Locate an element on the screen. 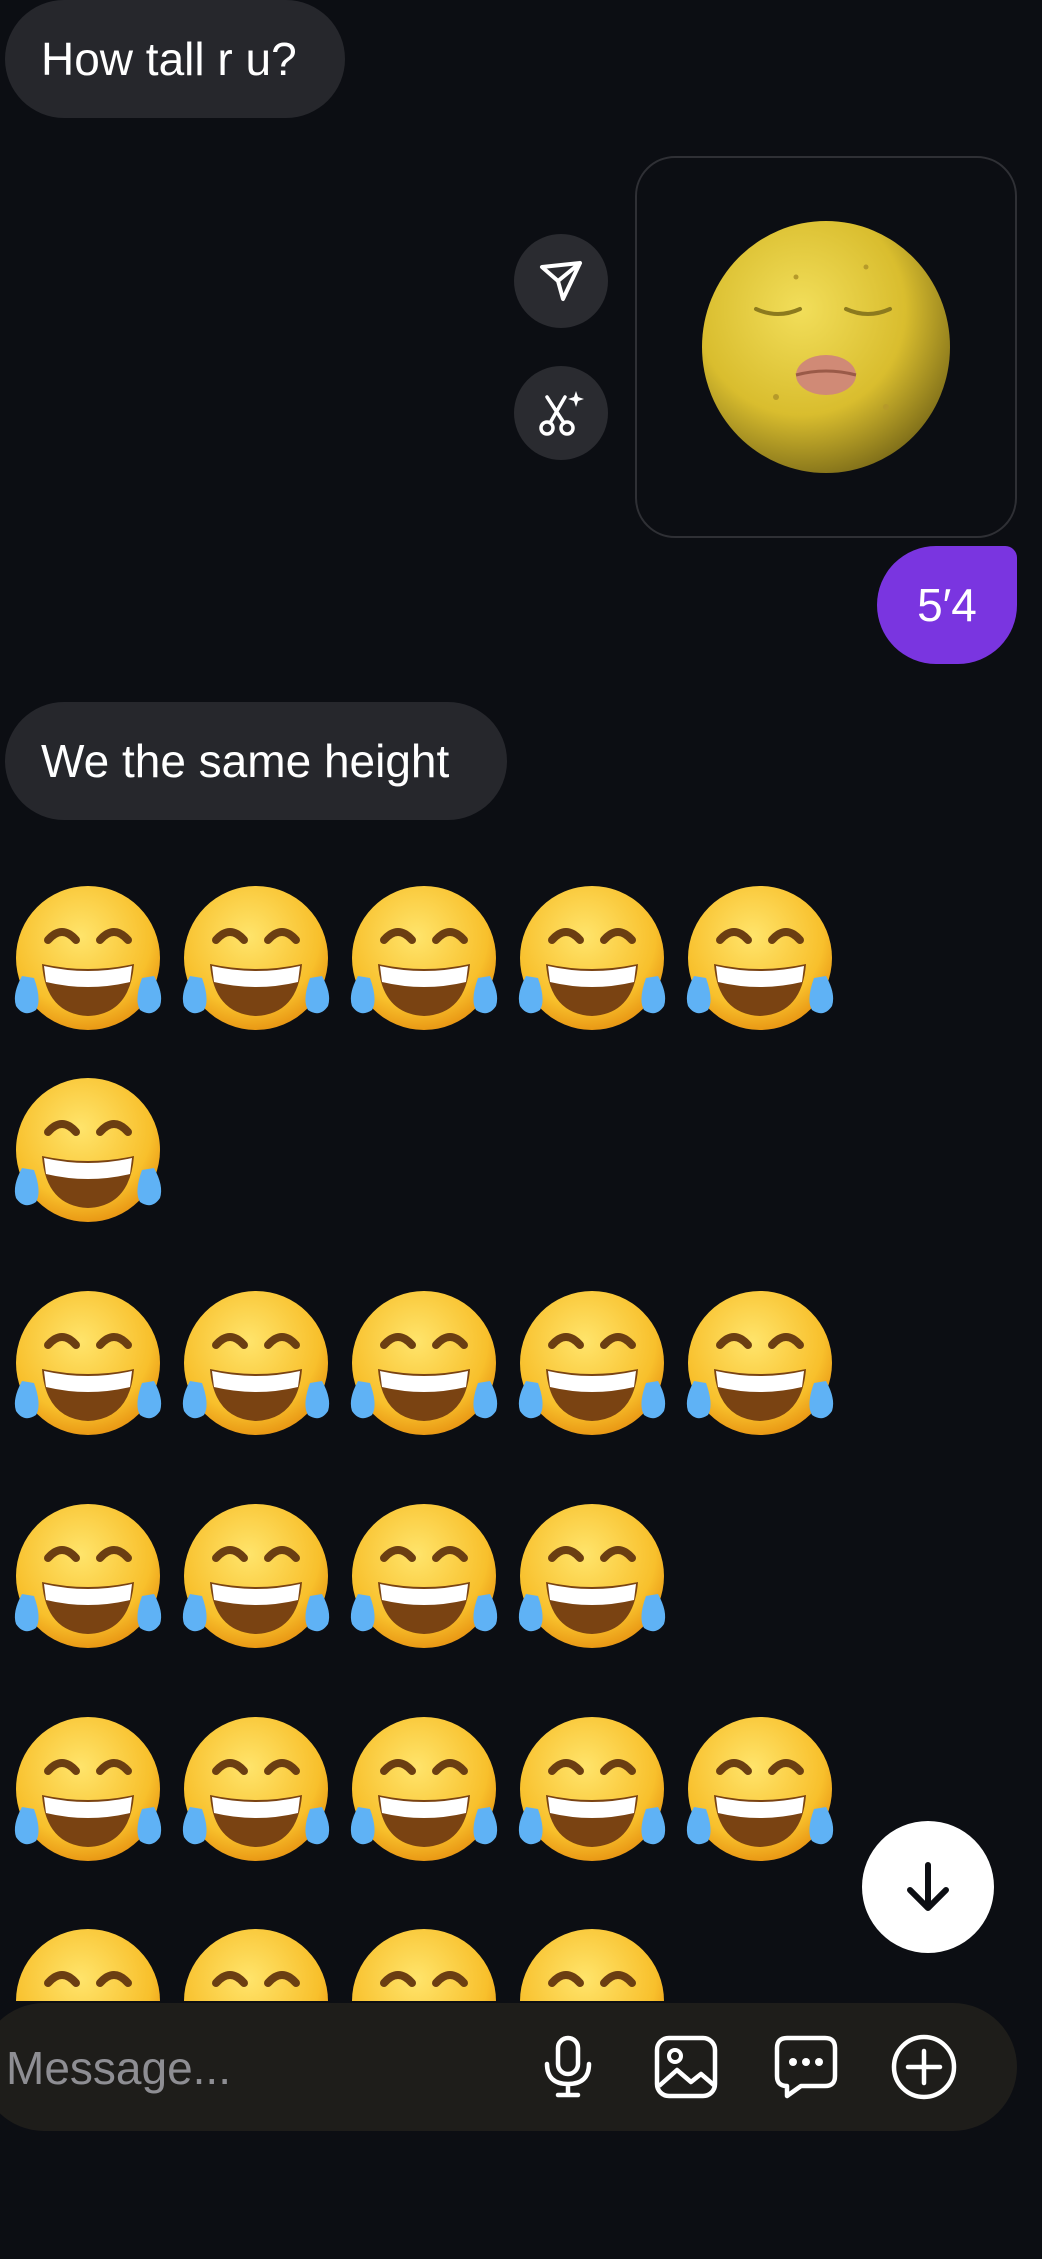 The height and width of the screenshot is (2259, 1042). image-icon is located at coordinates (686, 2067).